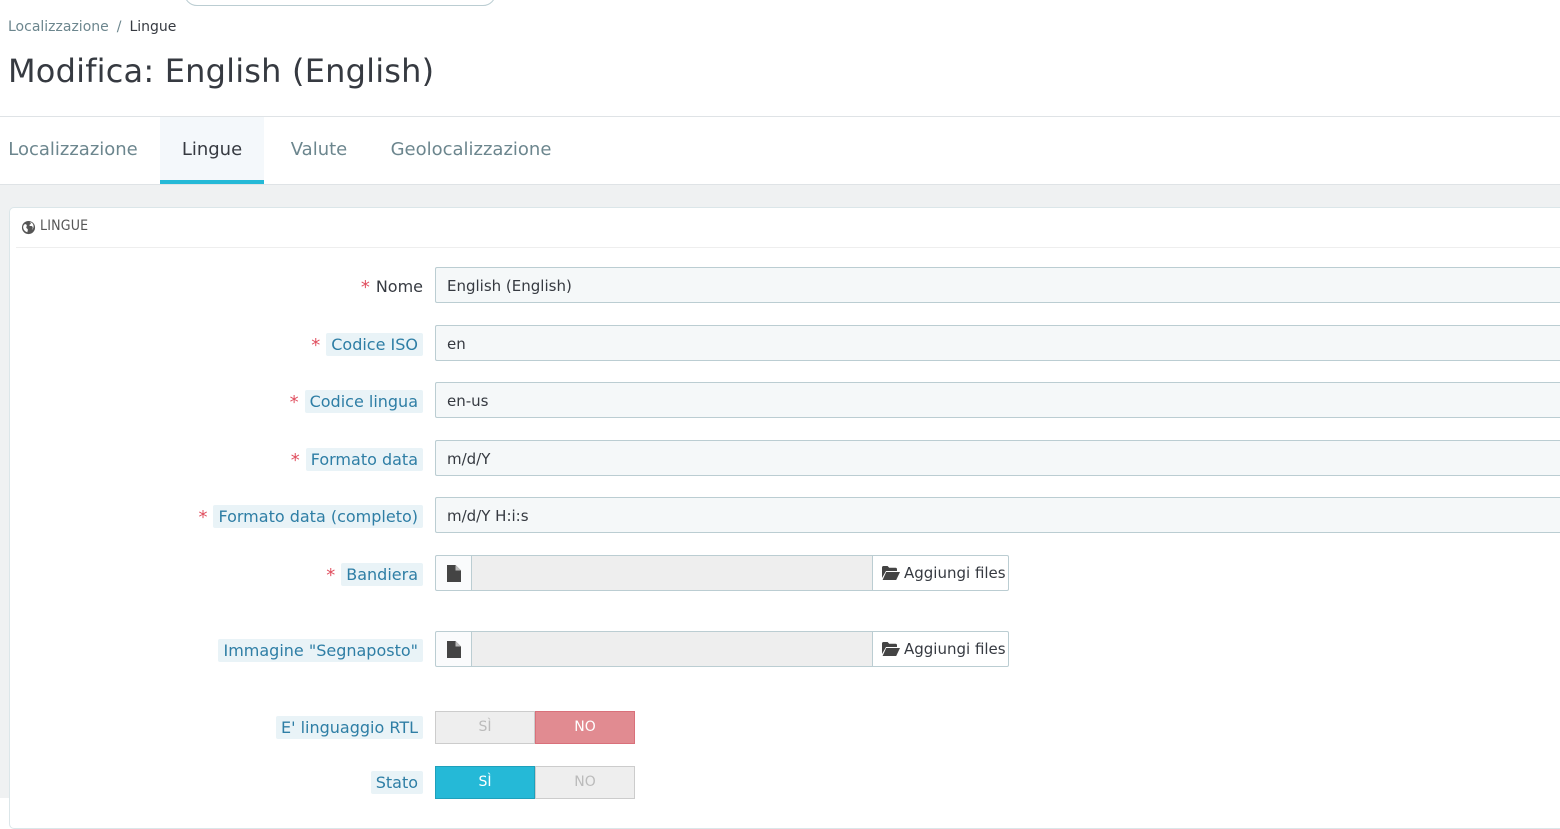 This screenshot has height=829, width=1560. Describe the element at coordinates (485, 727) in the screenshot. I see `rtl-yes-option: SÌ` at that location.